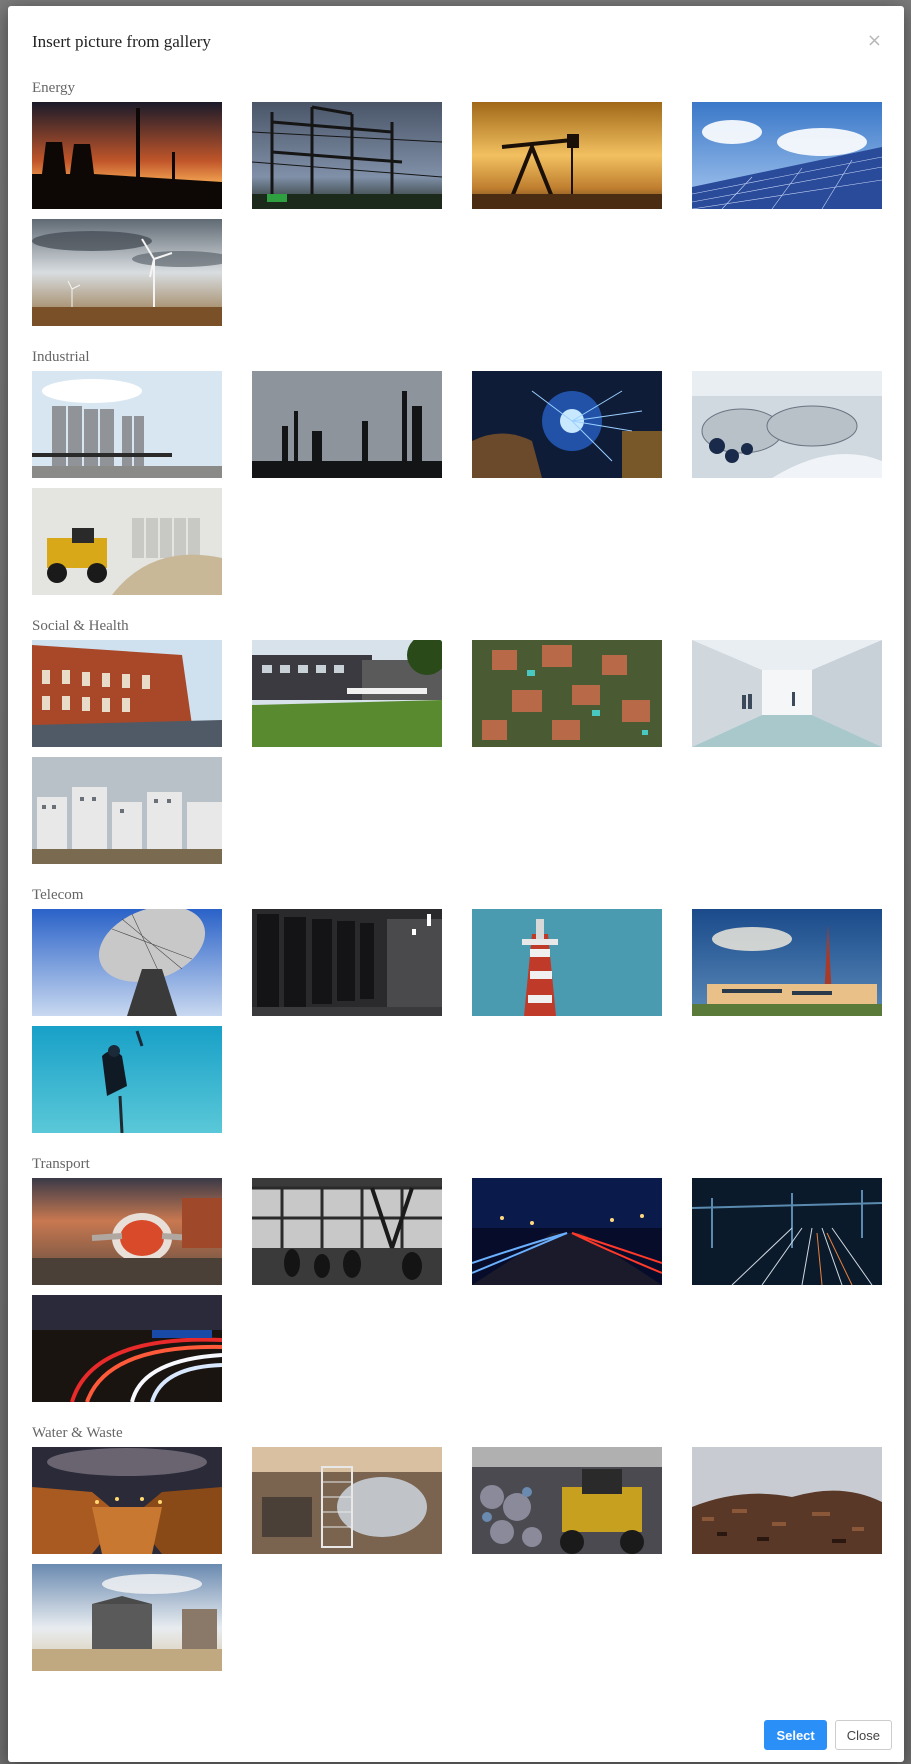  Describe the element at coordinates (795, 1735) in the screenshot. I see `select-button: Select` at that location.